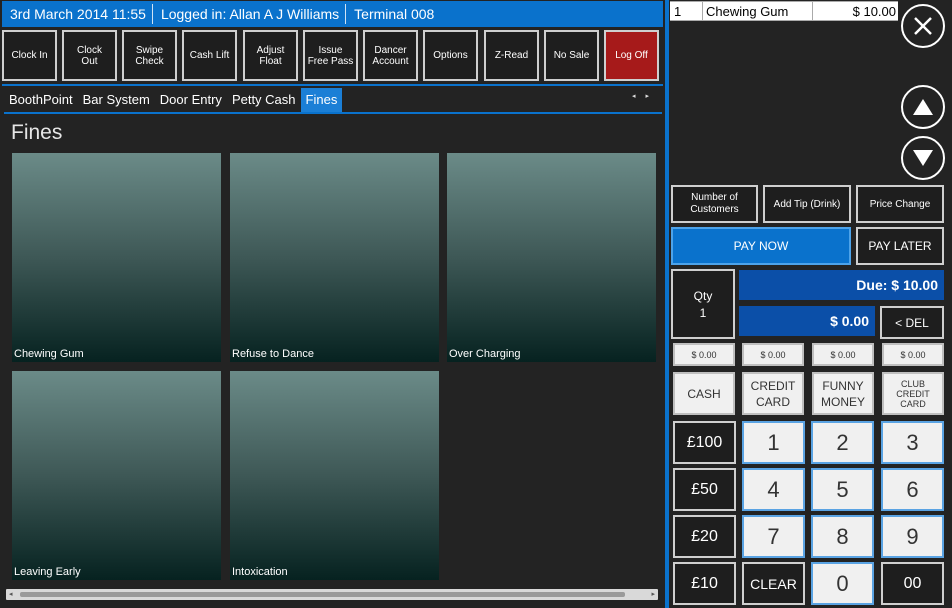 The image size is (952, 608). What do you see at coordinates (874, 11) in the screenshot?
I see `order-item-price: $ 10.00` at bounding box center [874, 11].